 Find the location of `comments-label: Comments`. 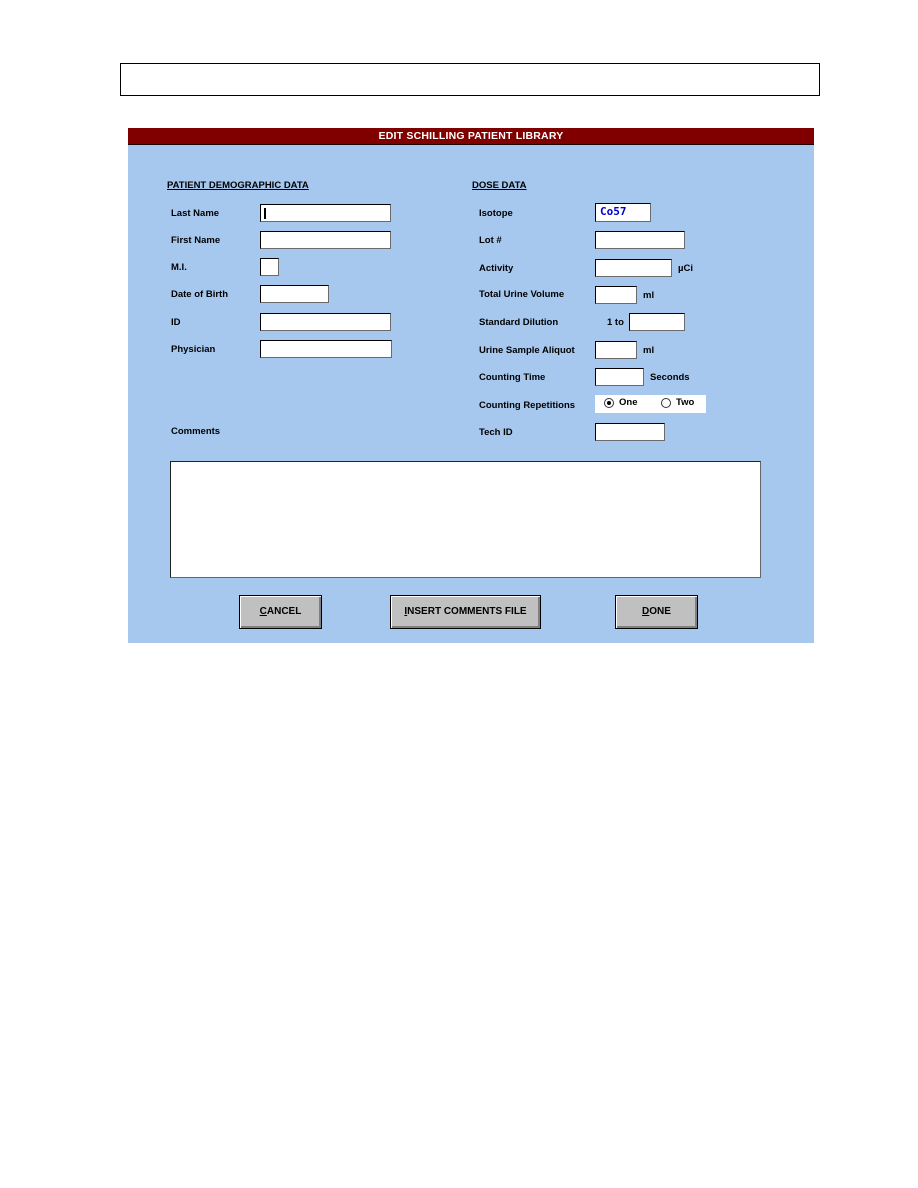

comments-label: Comments is located at coordinates (196, 431).